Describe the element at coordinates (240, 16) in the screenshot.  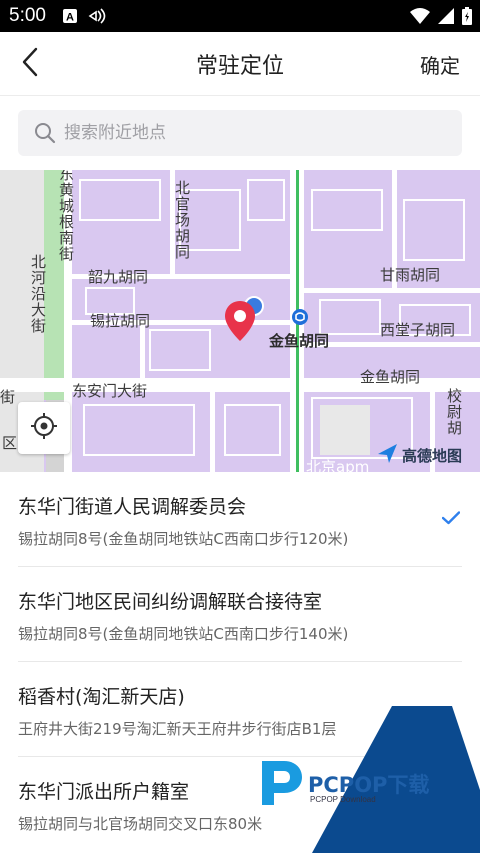
I see `status-bar: 5:00 A` at that location.